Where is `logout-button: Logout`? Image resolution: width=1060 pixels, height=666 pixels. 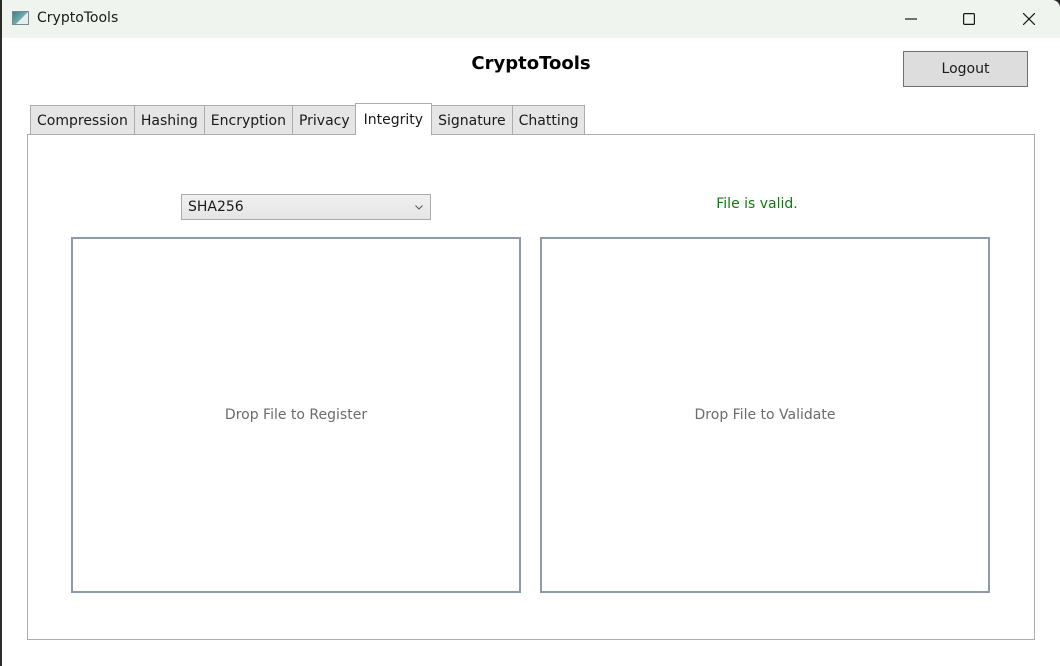
logout-button: Logout is located at coordinates (965, 69).